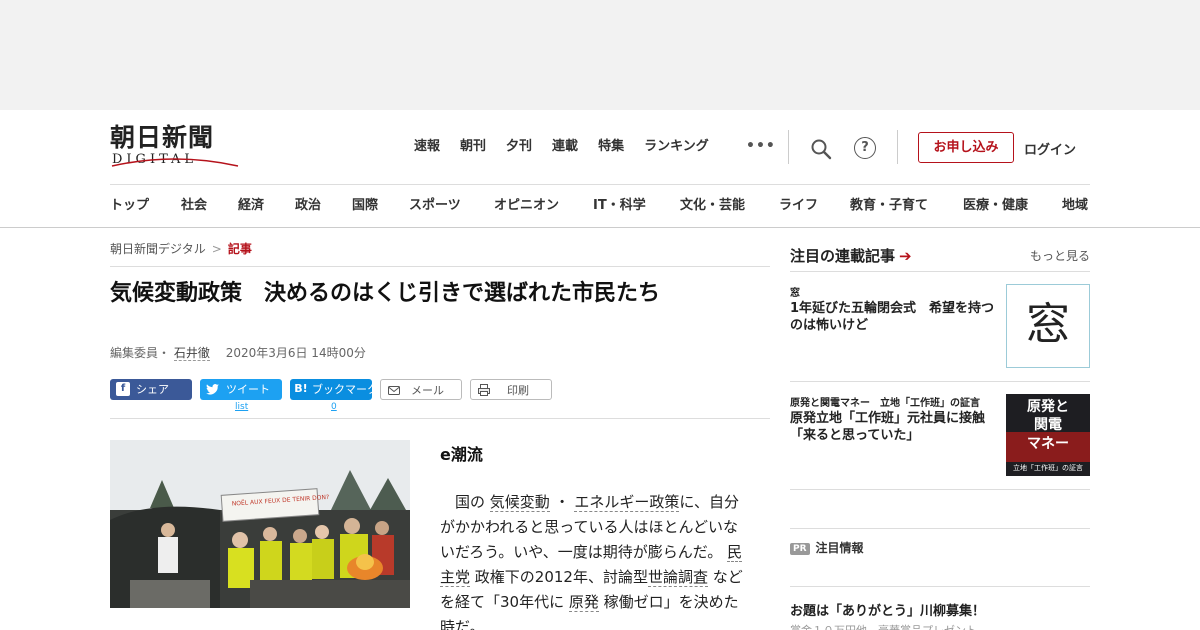 The width and height of the screenshot is (1200, 630). What do you see at coordinates (385, 293) in the screenshot?
I see `article-title: 気候変動政策 決めるのはくじ引きで選ばれた市民たち` at bounding box center [385, 293].